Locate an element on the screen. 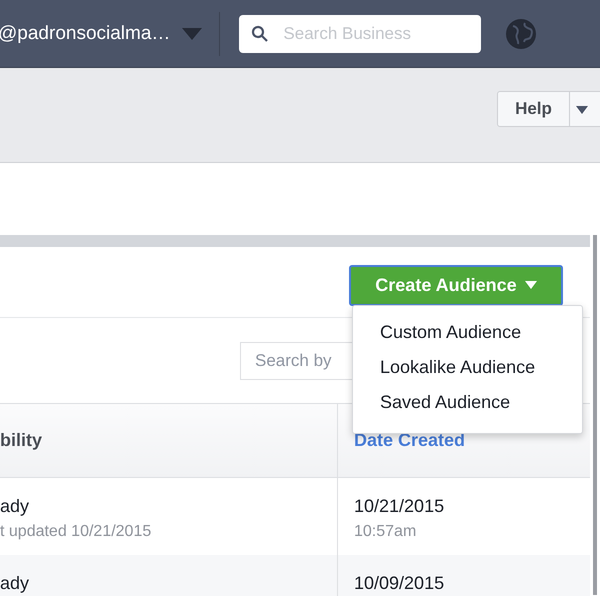  table-cell-text: 10:57am is located at coordinates (386, 532).